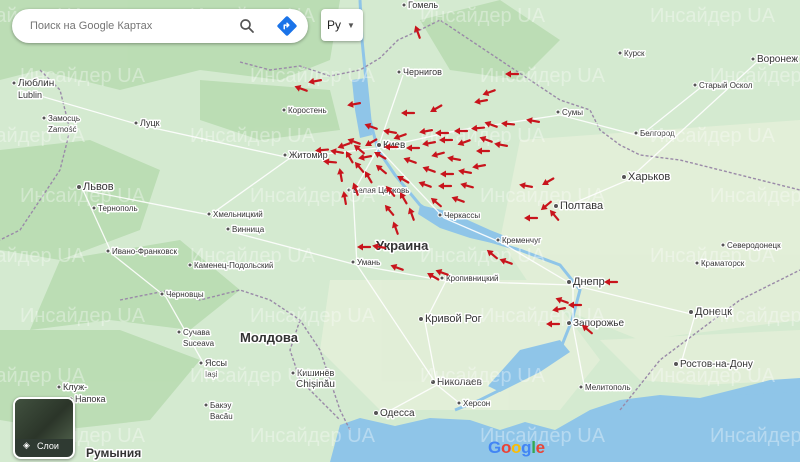  Describe the element at coordinates (248, 229) in the screenshot. I see `city-label: Винница` at that location.